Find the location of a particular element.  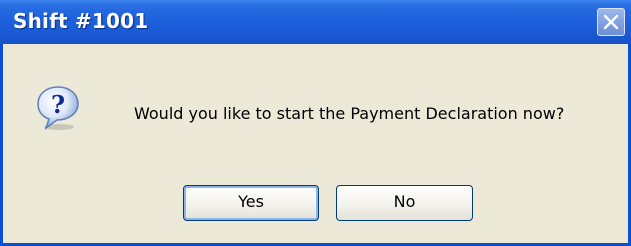

no-button: No is located at coordinates (404, 203).